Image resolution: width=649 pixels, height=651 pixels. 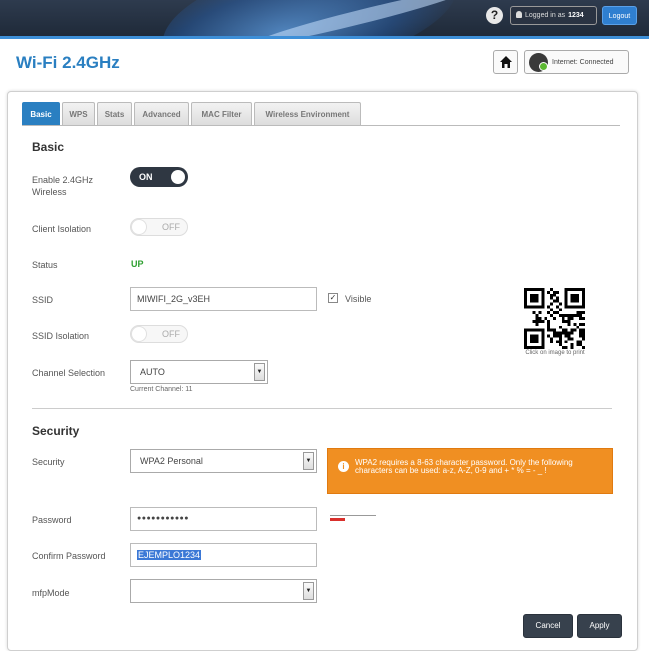 I want to click on logged-in-label: Logged in as, so click(x=545, y=15).